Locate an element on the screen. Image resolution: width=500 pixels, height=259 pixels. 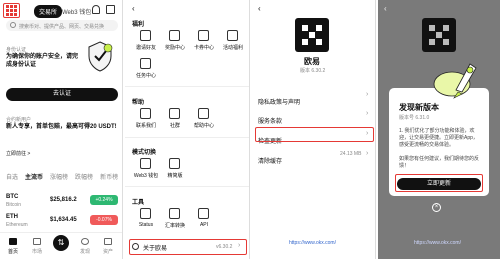
list-item-terms: 服务条款 › is located at coordinates (315, 117).